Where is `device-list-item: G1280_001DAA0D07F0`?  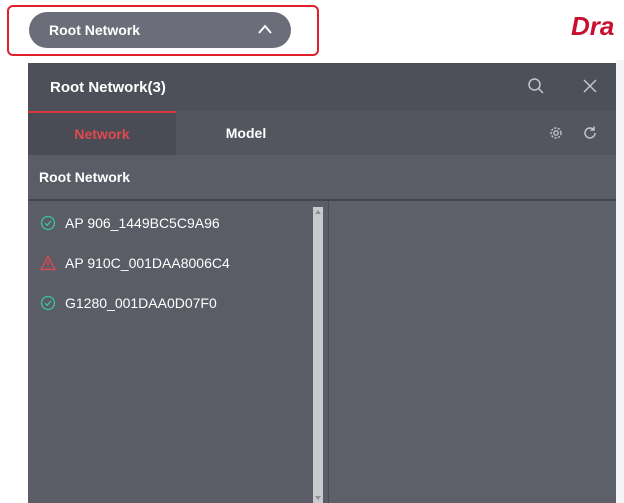
device-list-item: G1280_001DAA0D07F0 is located at coordinates (170, 304).